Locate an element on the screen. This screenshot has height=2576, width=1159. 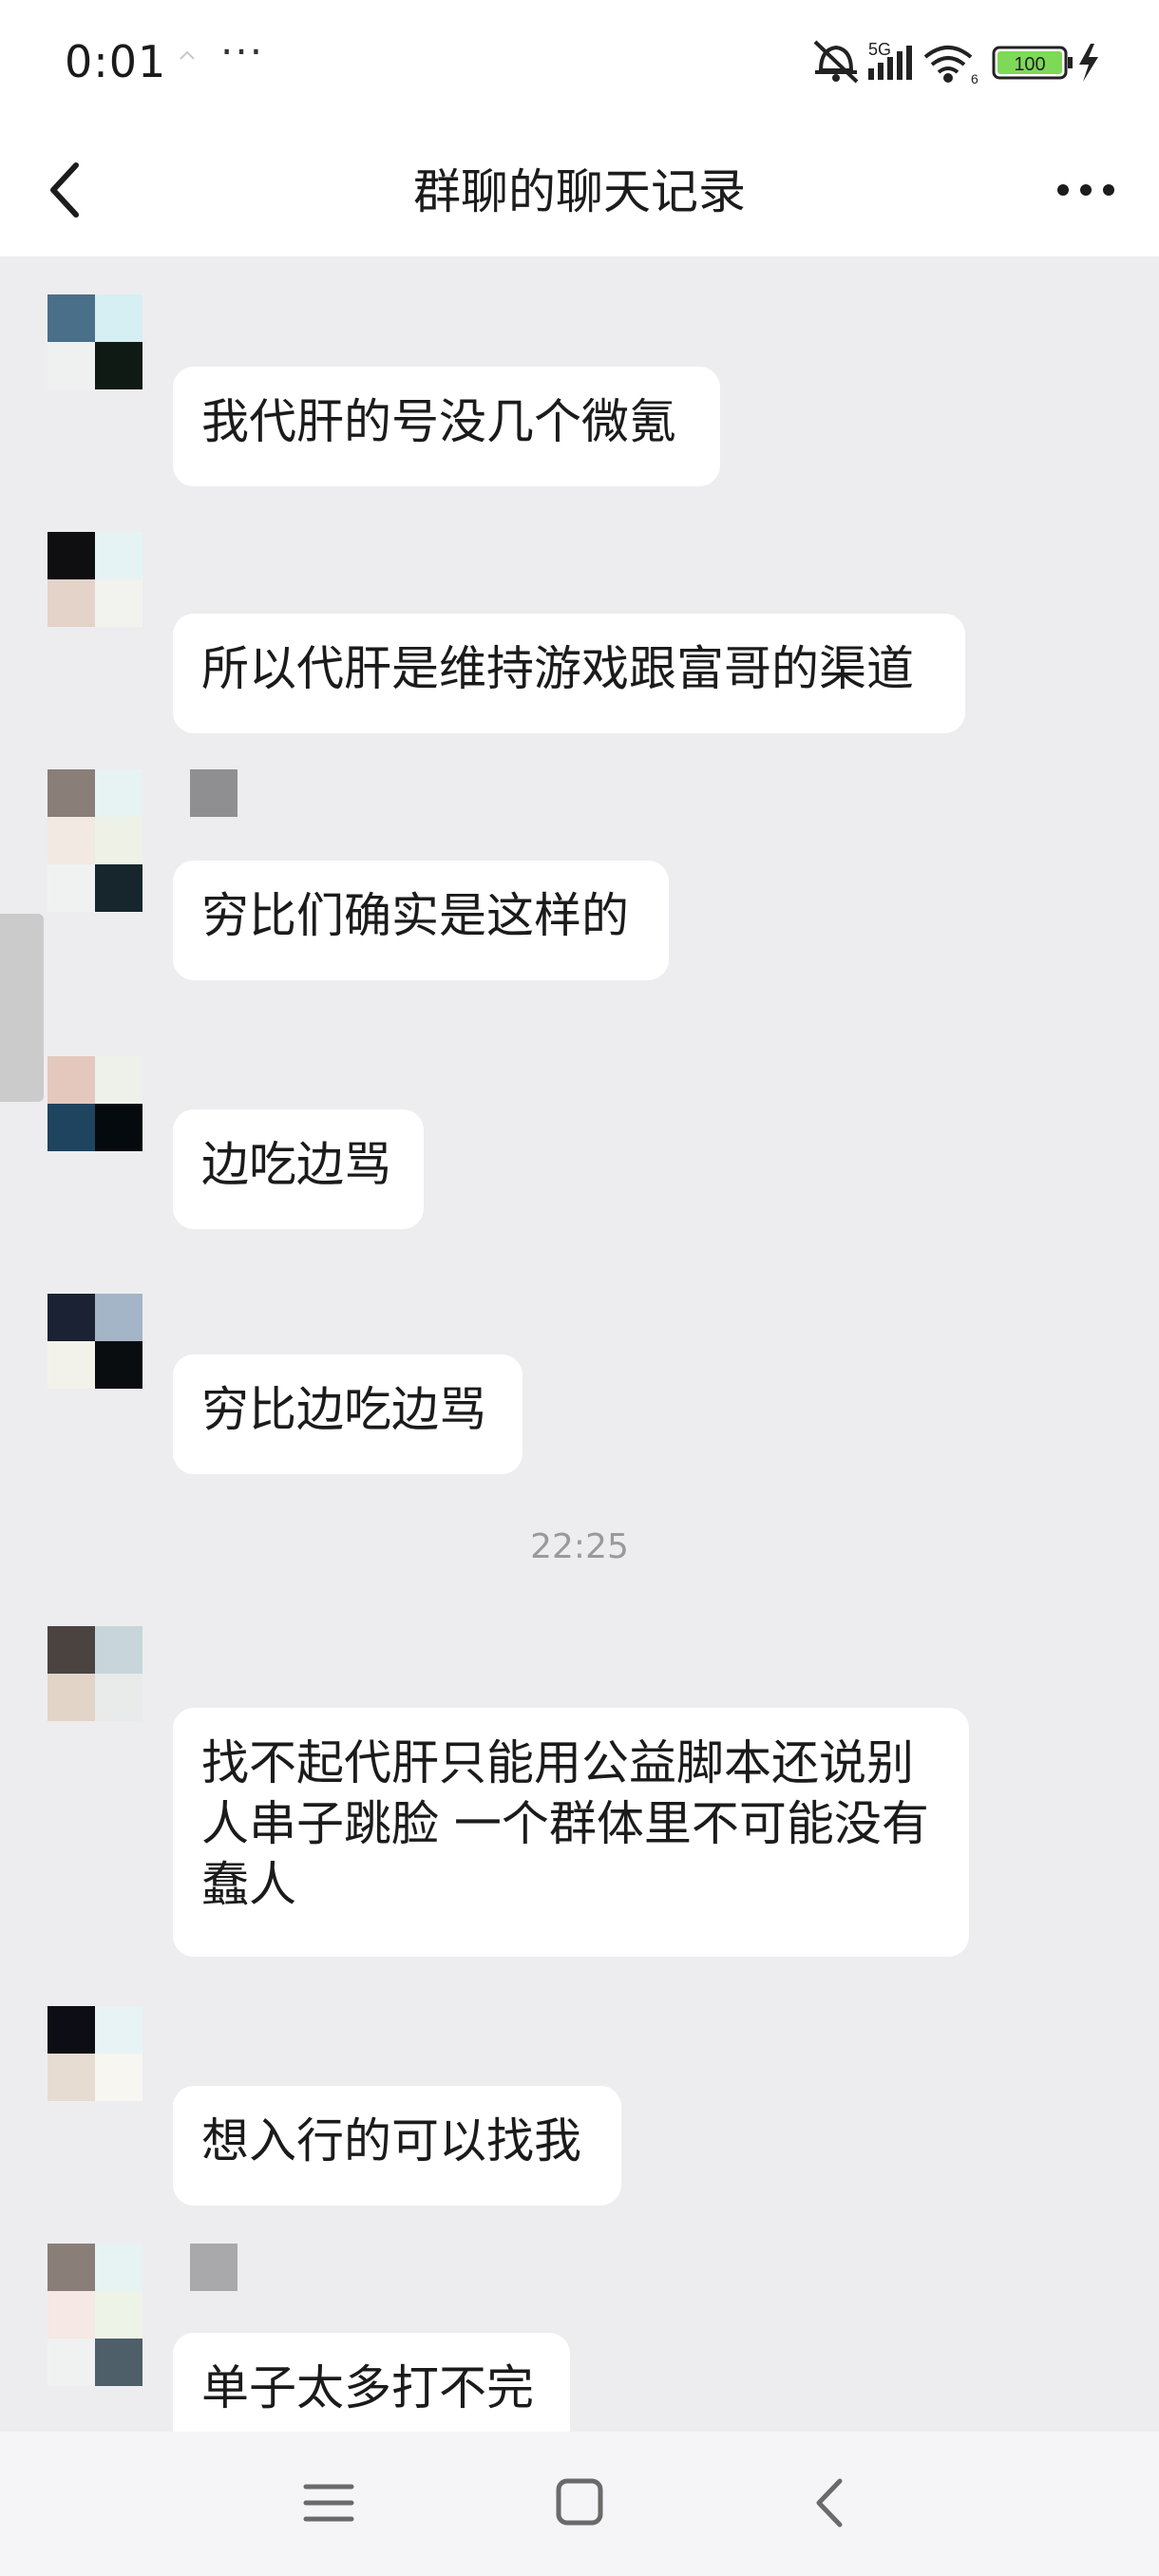
side-handle is located at coordinates (22, 1008).